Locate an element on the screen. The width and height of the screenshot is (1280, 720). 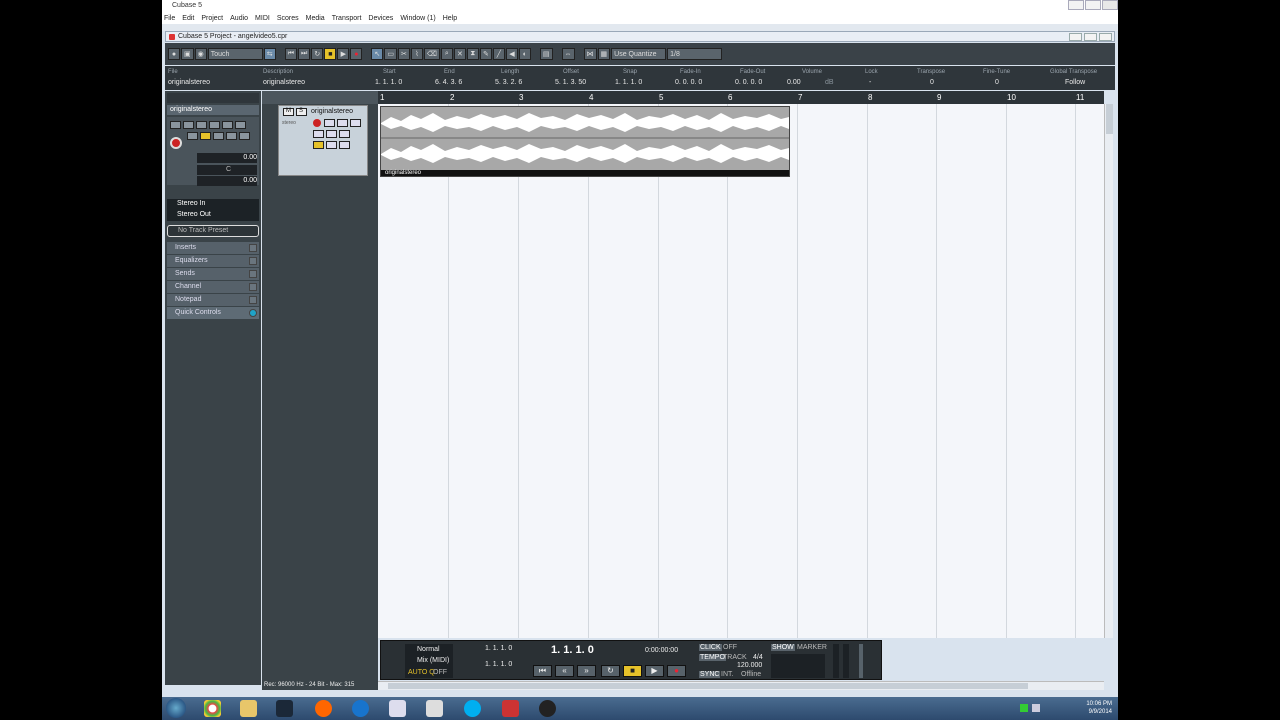
horizontal-scroll-thumb is located at coordinates (708, 686).